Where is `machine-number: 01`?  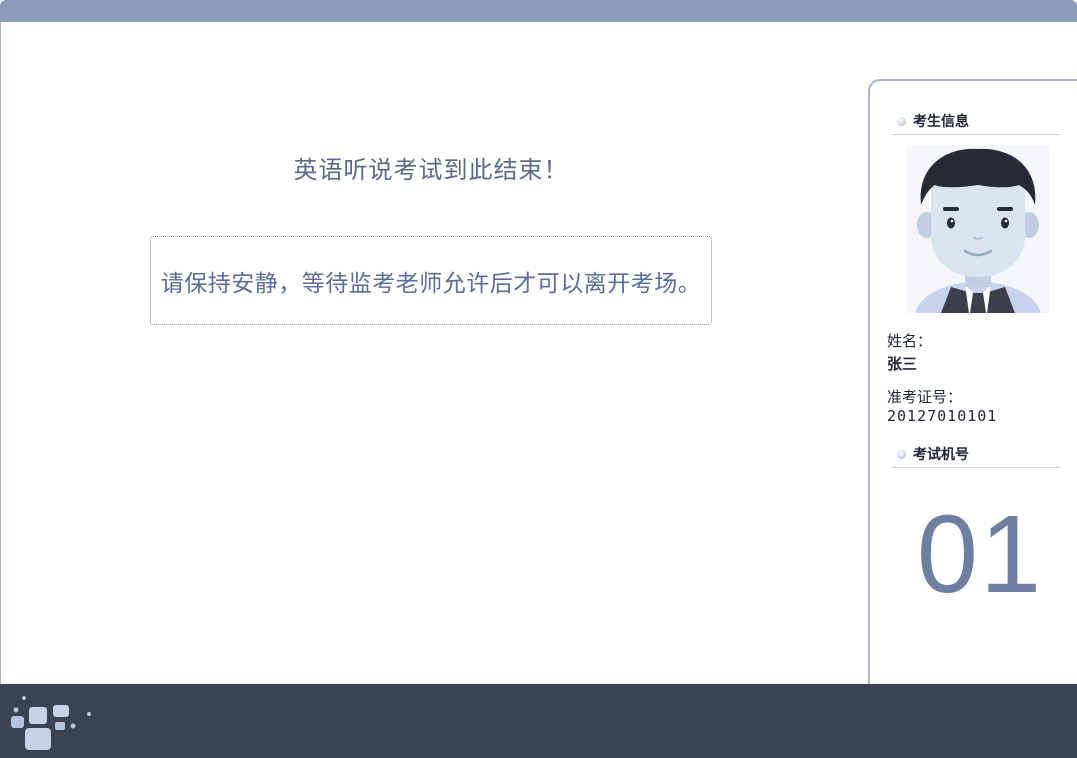
machine-number: 01 is located at coordinates (980, 554).